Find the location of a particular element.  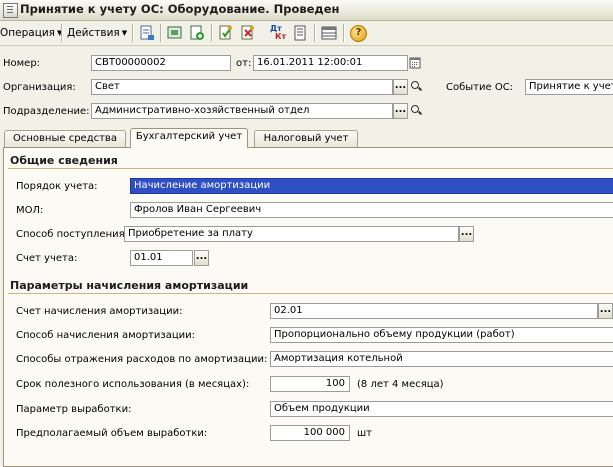

journal-button is located at coordinates (300, 33).